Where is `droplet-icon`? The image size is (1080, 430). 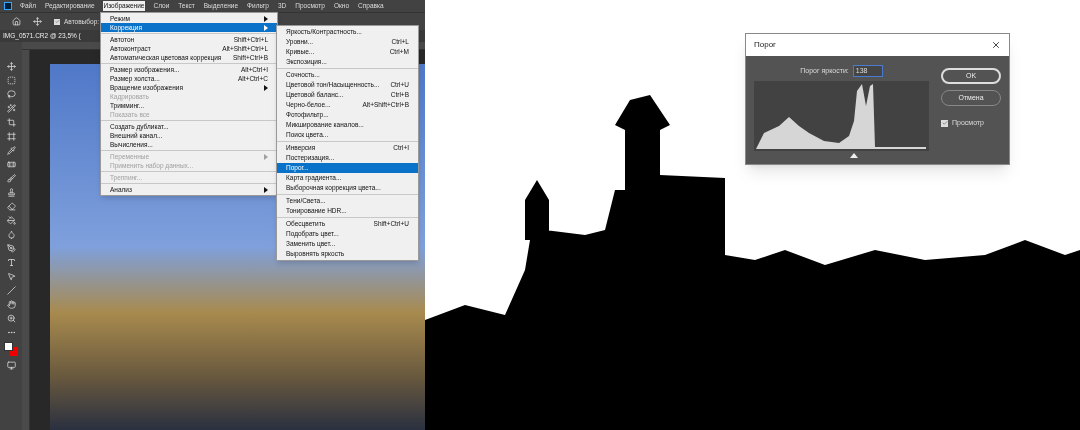
droplet-icon is located at coordinates (11, 234).